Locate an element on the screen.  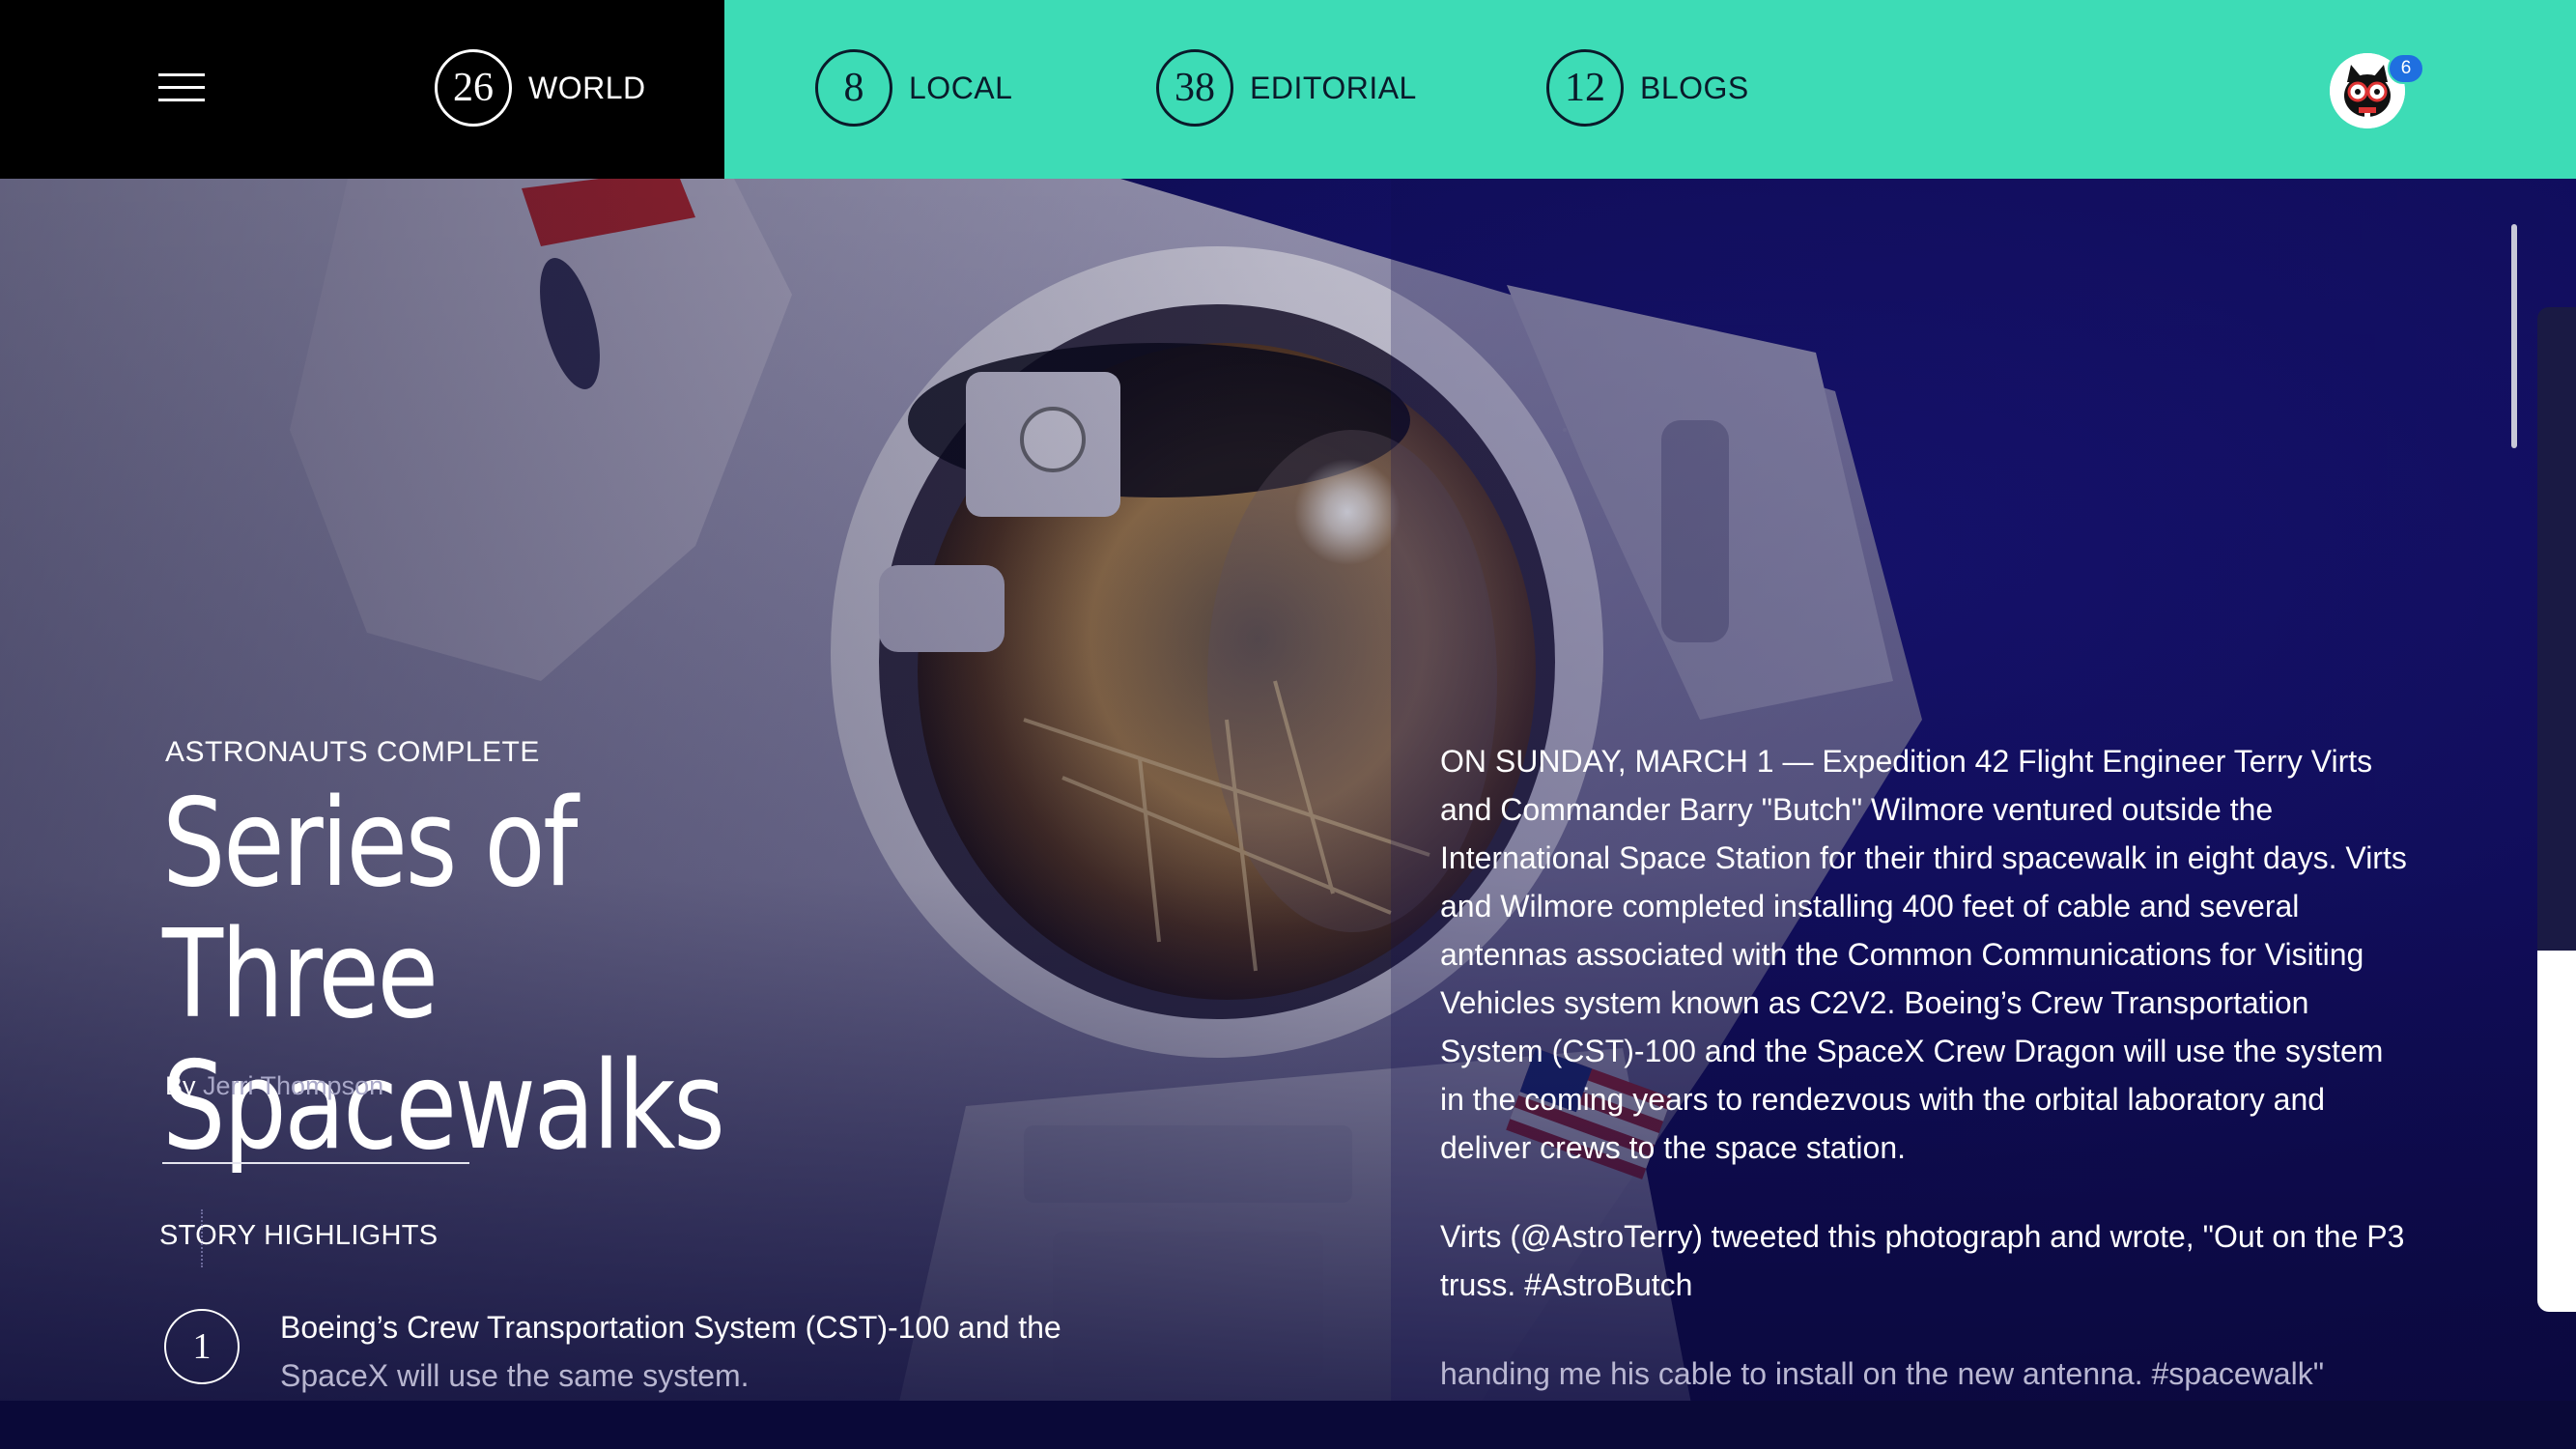
author-link: Jerri Thompson is located at coordinates (293, 1085).